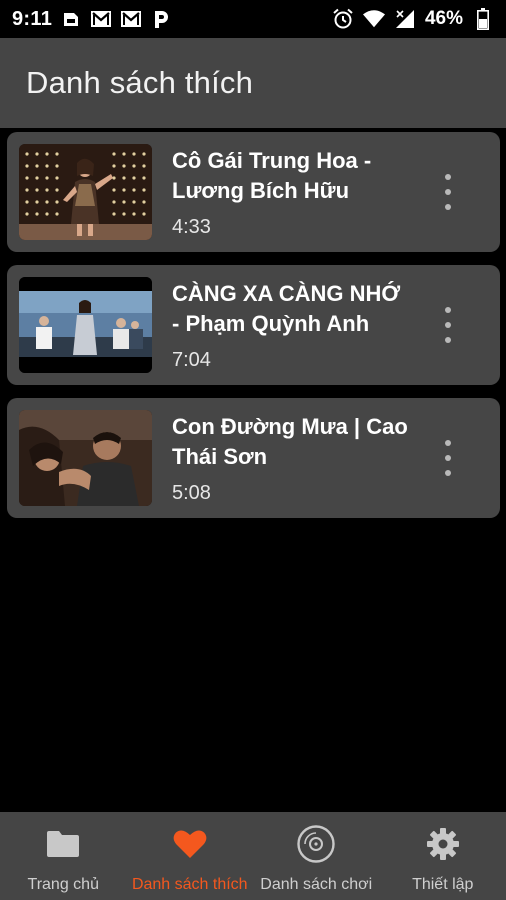 The image size is (506, 900). What do you see at coordinates (286, 308) in the screenshot?
I see `video-title: CÀNG XA CÀNG NHỚ - Phạm Quỳnh Anh` at bounding box center [286, 308].